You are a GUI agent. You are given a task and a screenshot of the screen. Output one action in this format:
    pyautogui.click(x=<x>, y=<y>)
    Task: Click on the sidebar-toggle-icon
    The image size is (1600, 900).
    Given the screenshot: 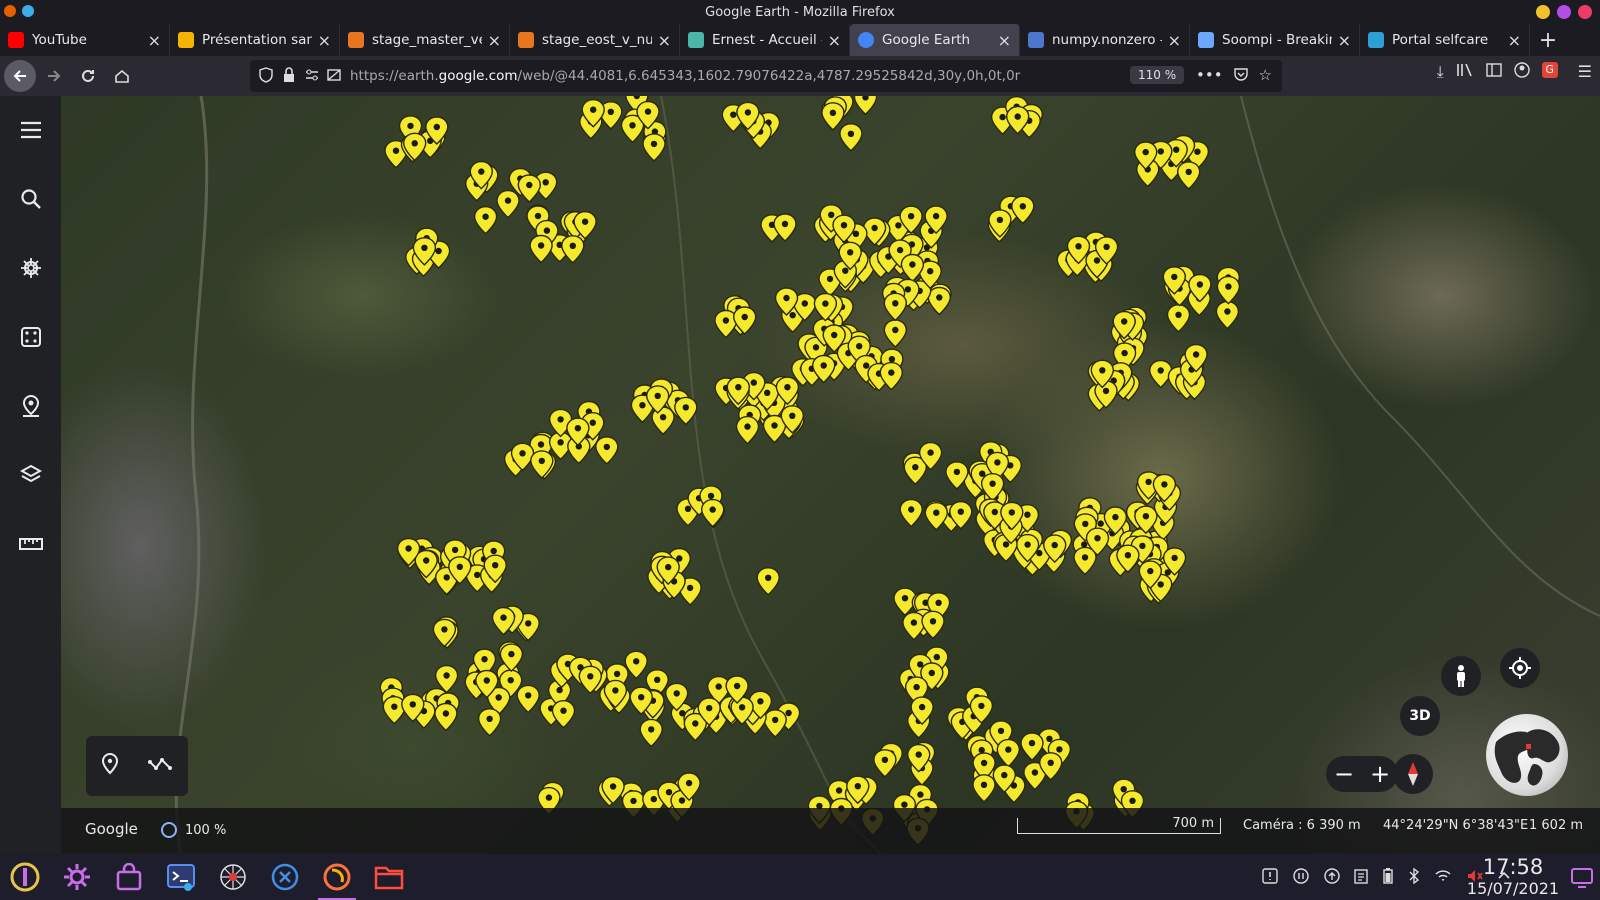 What is the action you would take?
    pyautogui.click(x=1493, y=72)
    